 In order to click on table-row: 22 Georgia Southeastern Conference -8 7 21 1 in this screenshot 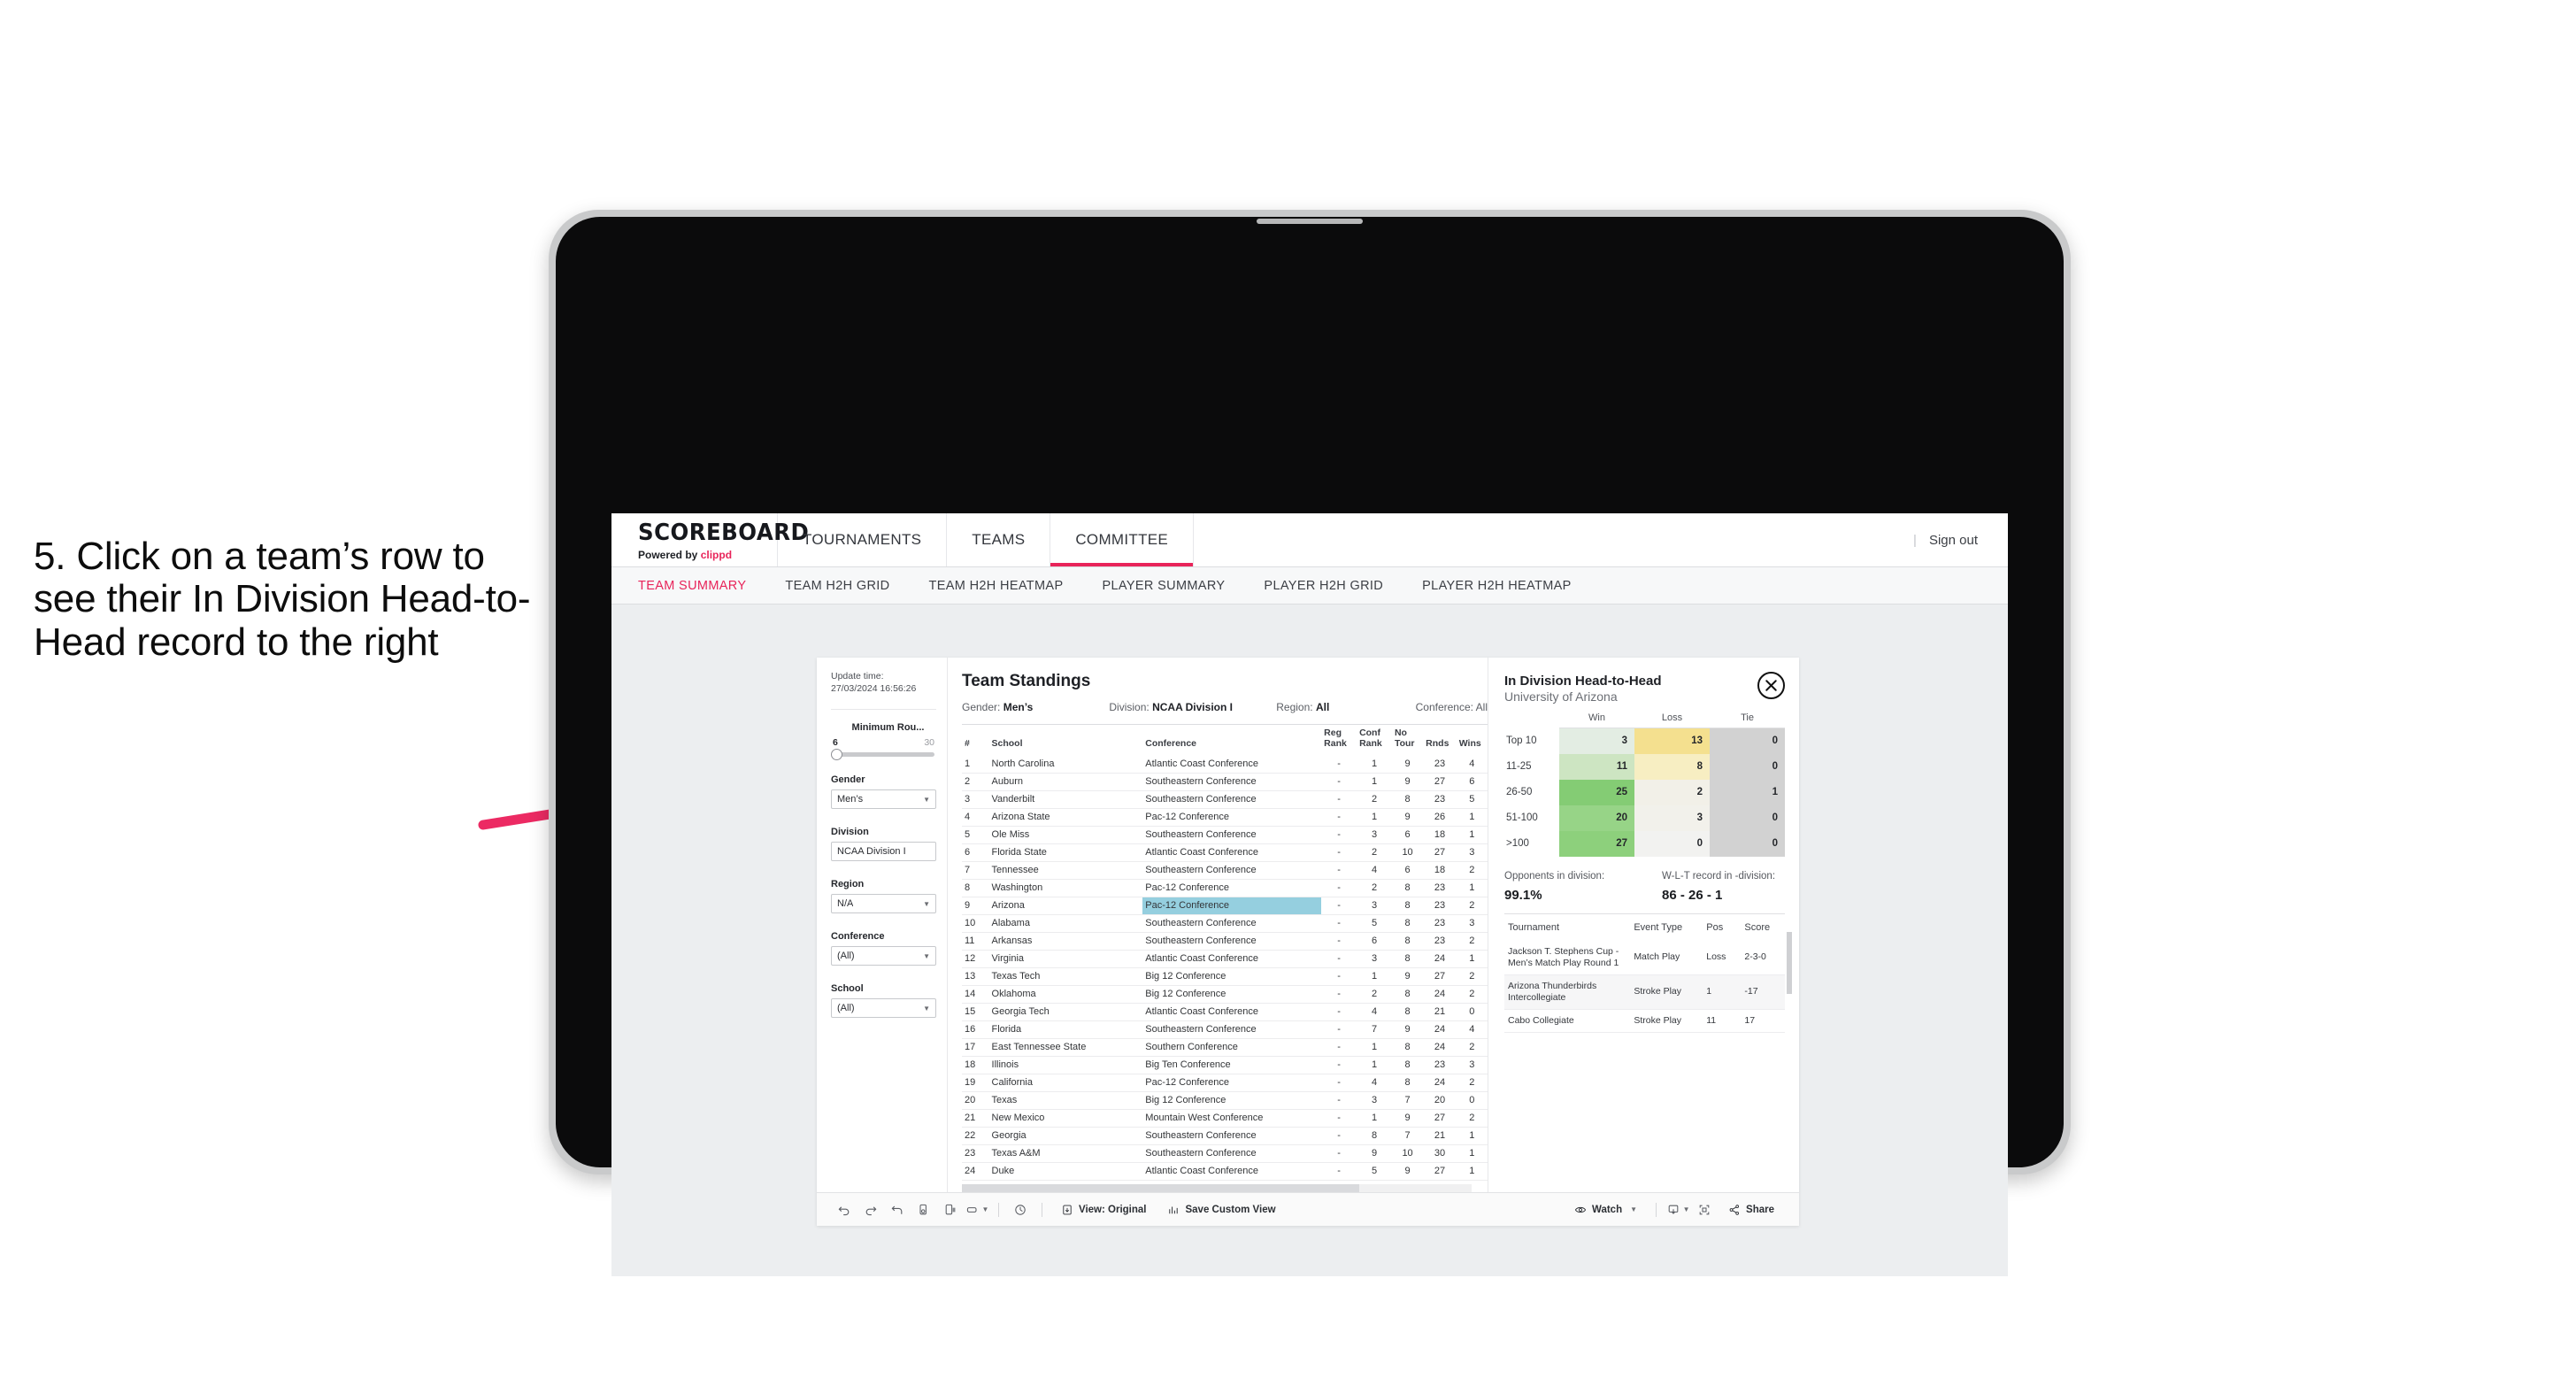, I will do `click(1225, 1136)`.